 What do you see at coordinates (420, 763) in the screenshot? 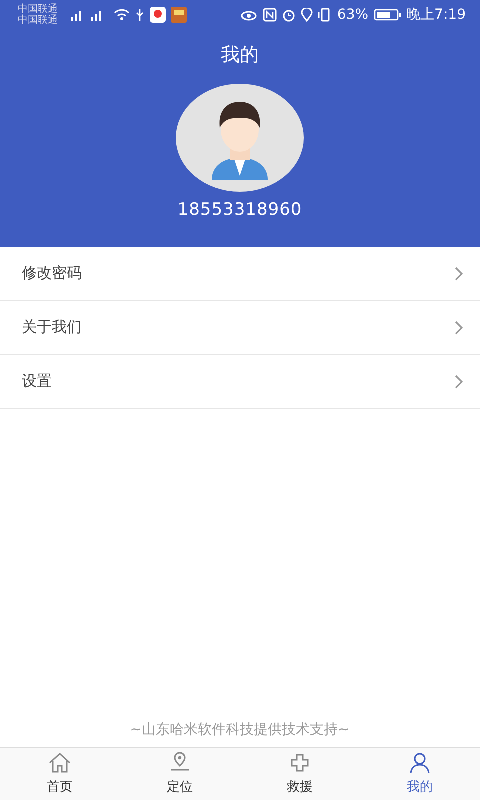
I see `person-icon` at bounding box center [420, 763].